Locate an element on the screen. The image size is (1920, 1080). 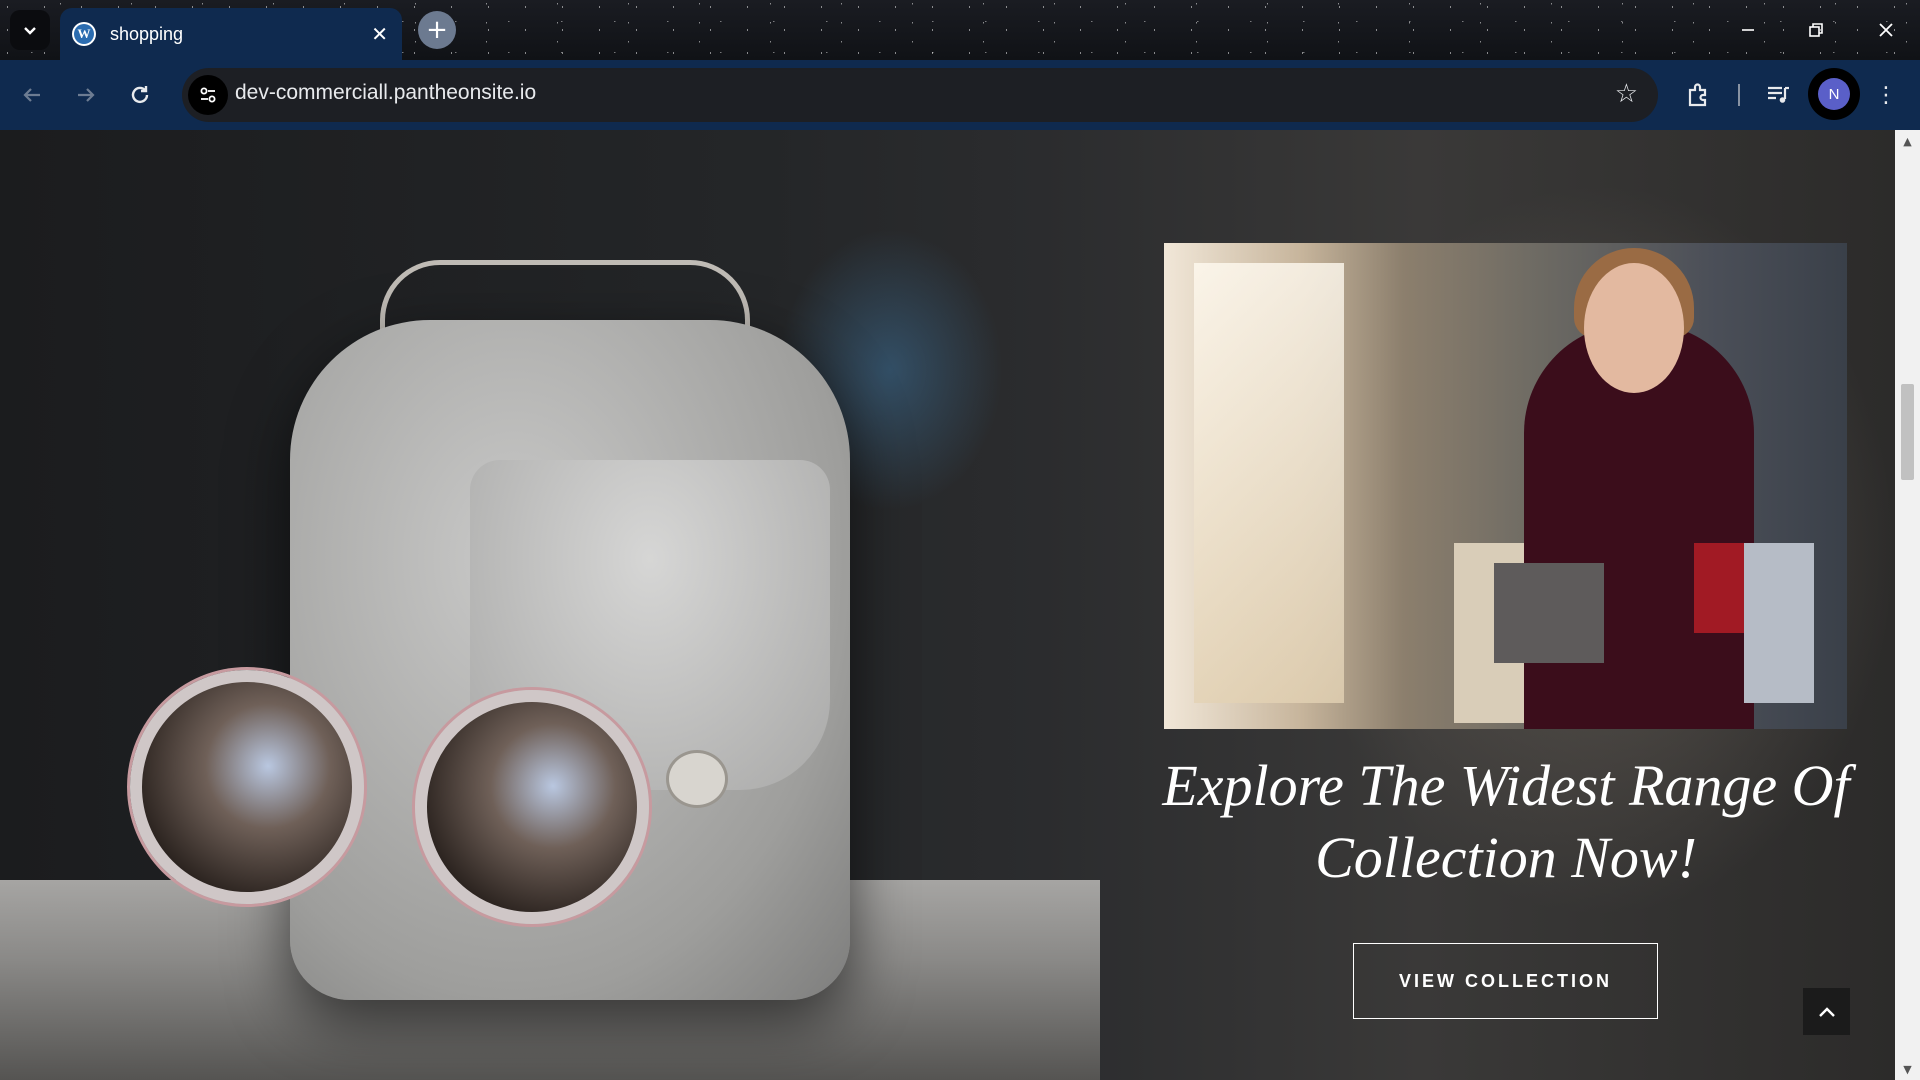
hero-headline-line1: Explore The Widest Range Of is located at coordinates (1506, 785).